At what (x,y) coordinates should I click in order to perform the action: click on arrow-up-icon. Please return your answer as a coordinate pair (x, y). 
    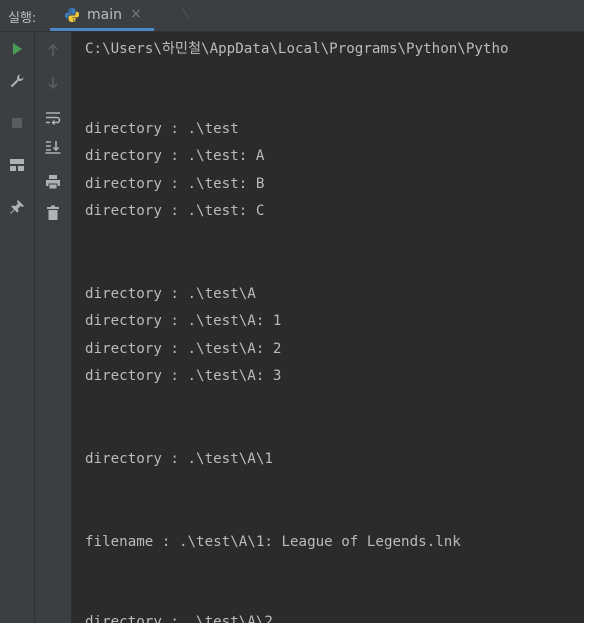
    Looking at the image, I should click on (53, 49).